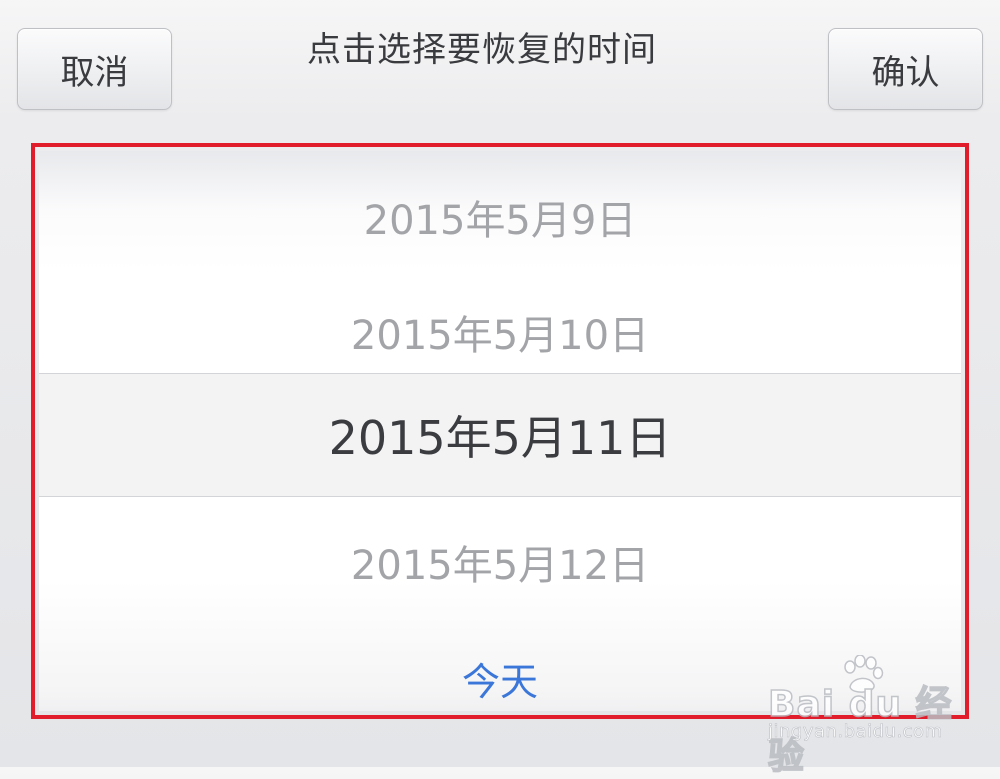  Describe the element at coordinates (500, 217) in the screenshot. I see `date-option: 2015年5月9日` at that location.